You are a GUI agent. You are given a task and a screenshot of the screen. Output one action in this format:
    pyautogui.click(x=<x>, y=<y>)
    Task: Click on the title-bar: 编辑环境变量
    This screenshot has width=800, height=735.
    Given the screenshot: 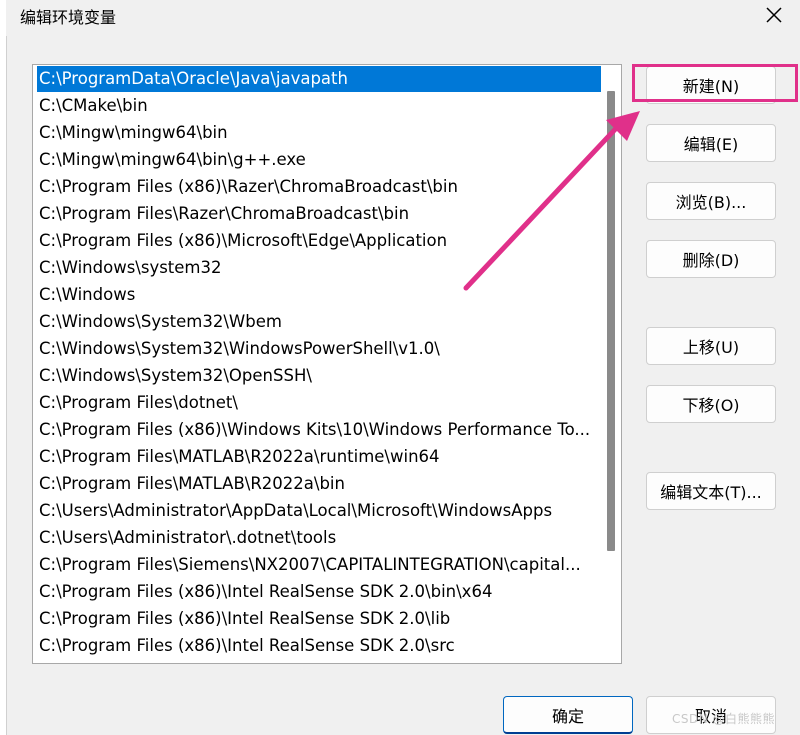 What is the action you would take?
    pyautogui.click(x=403, y=18)
    